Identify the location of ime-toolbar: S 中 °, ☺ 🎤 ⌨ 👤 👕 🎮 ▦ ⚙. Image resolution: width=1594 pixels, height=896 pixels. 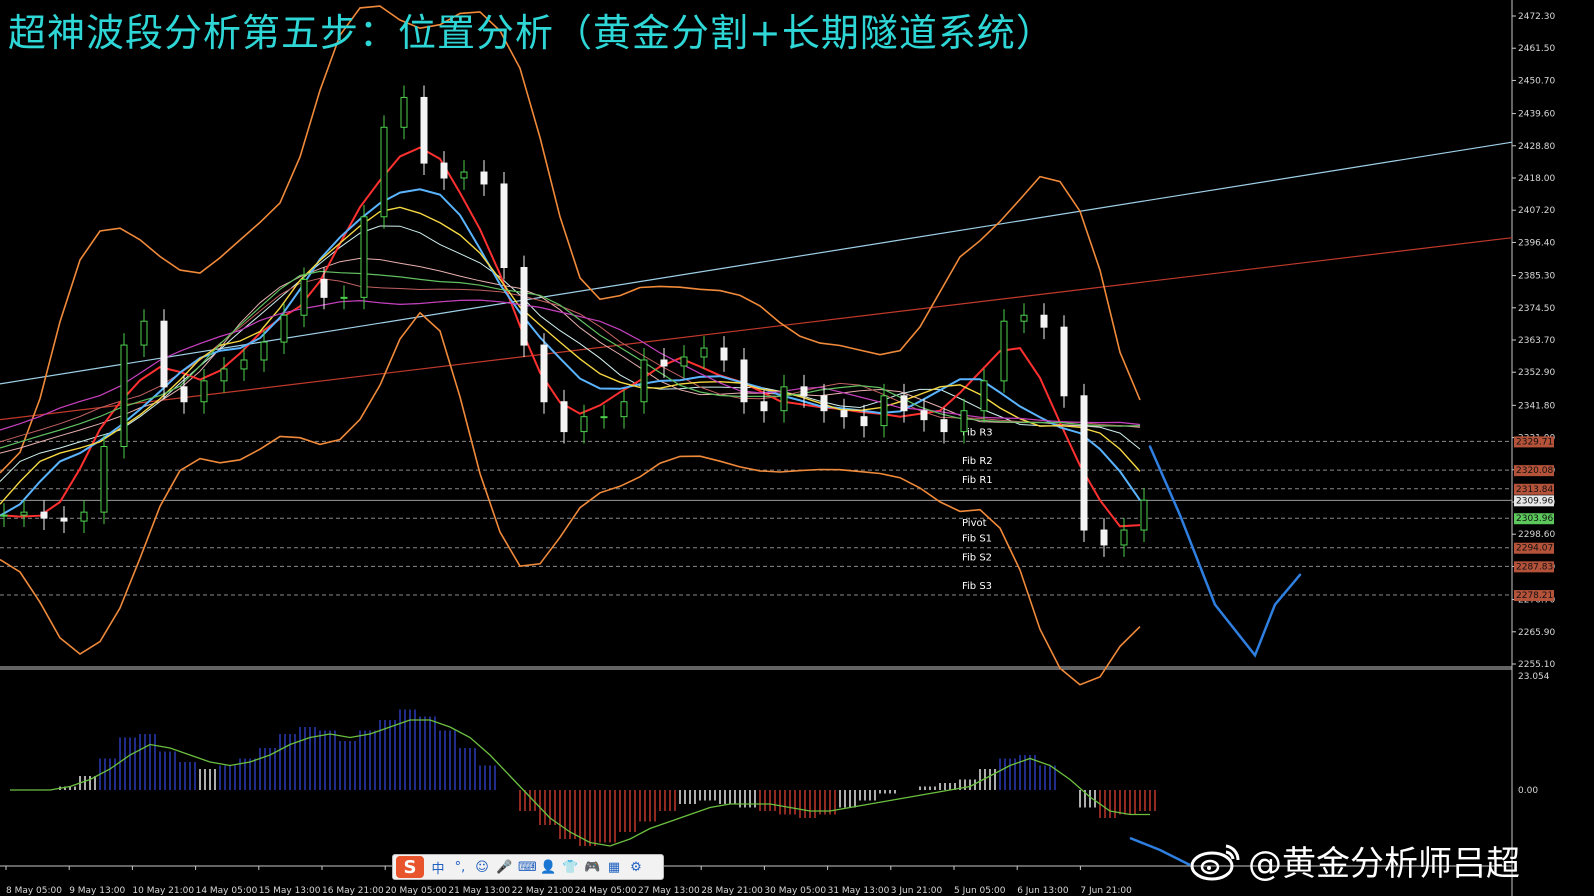
(528, 867).